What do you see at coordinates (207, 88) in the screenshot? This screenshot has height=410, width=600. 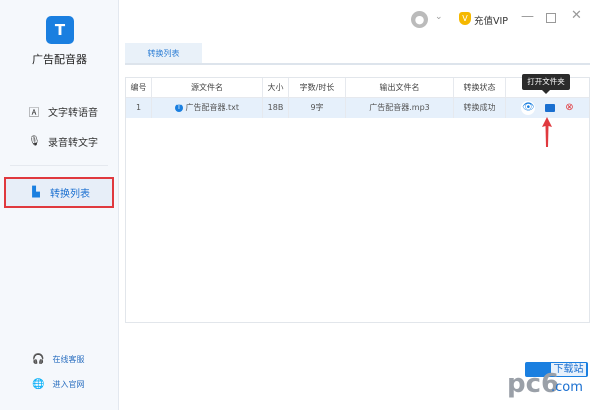 I see `col-source: 源文件名` at bounding box center [207, 88].